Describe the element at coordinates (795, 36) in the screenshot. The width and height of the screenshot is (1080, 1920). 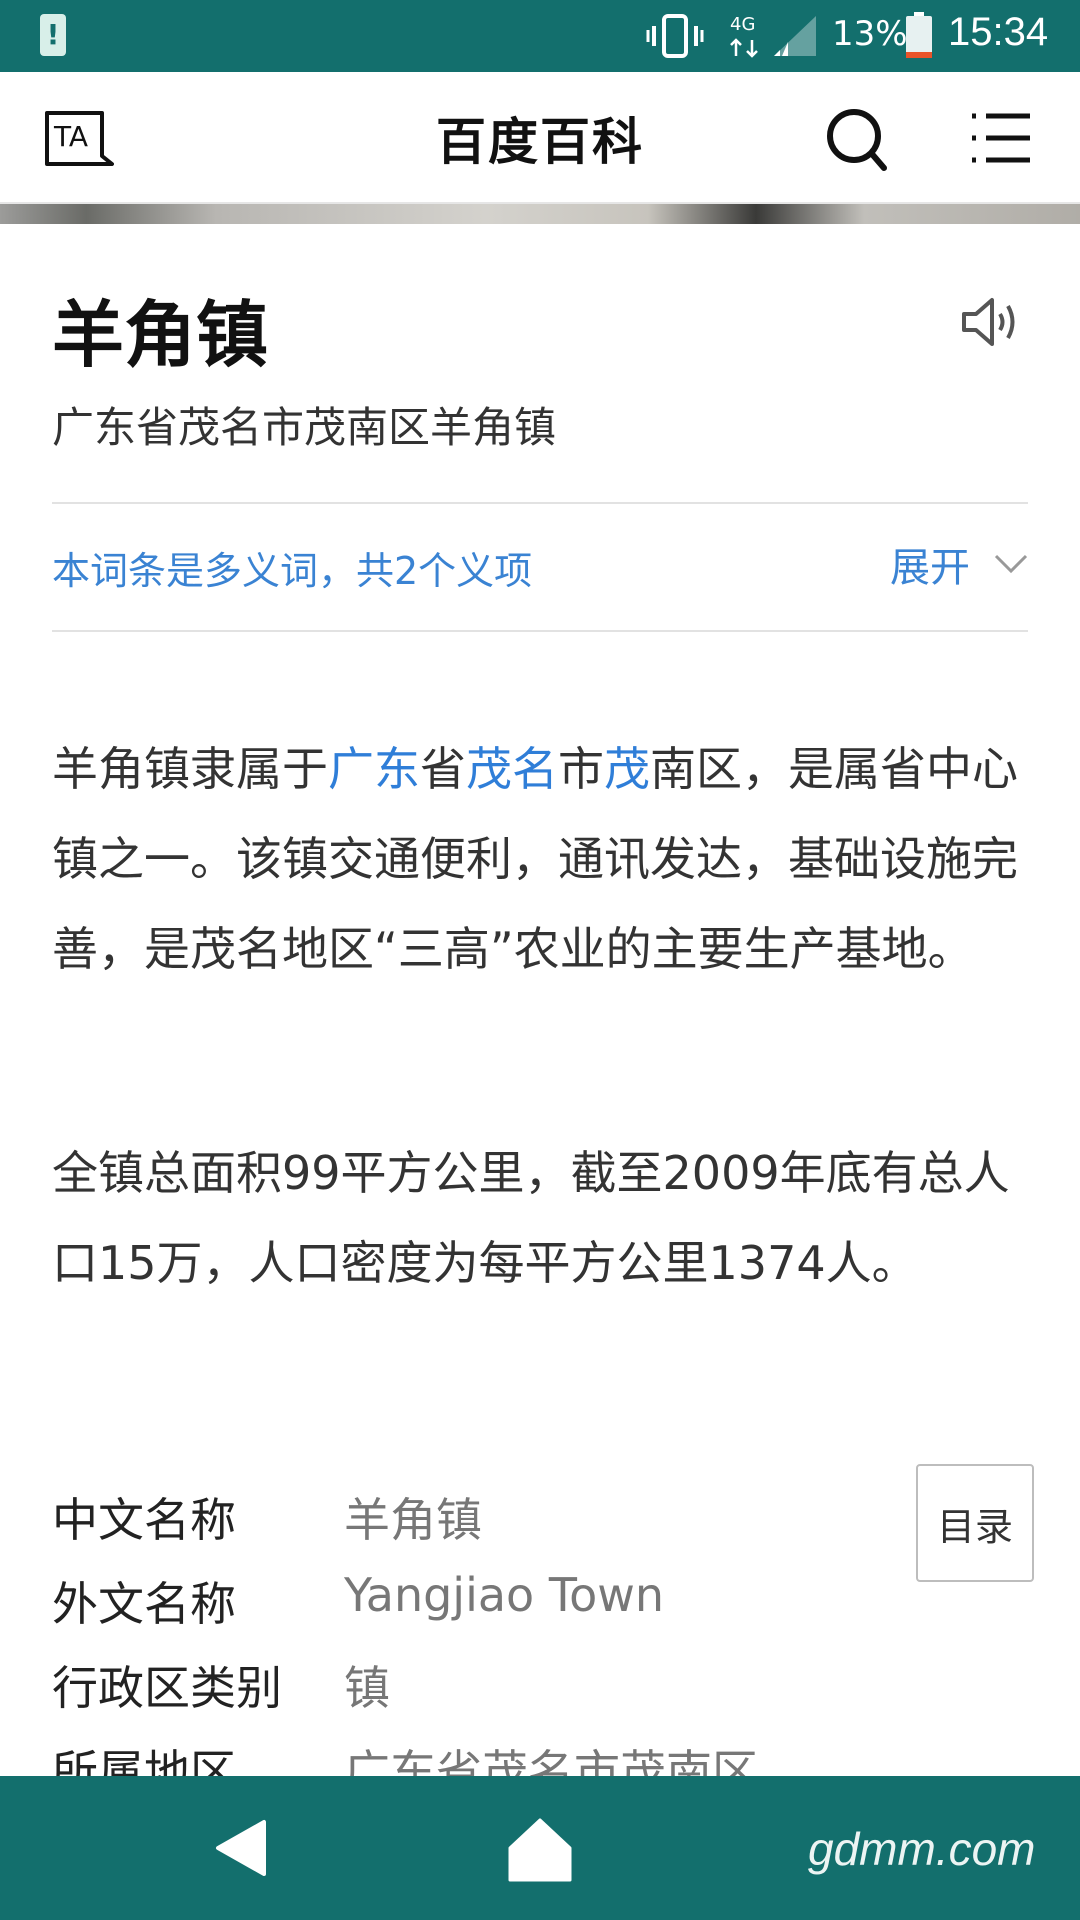
I see `signal-icon` at that location.